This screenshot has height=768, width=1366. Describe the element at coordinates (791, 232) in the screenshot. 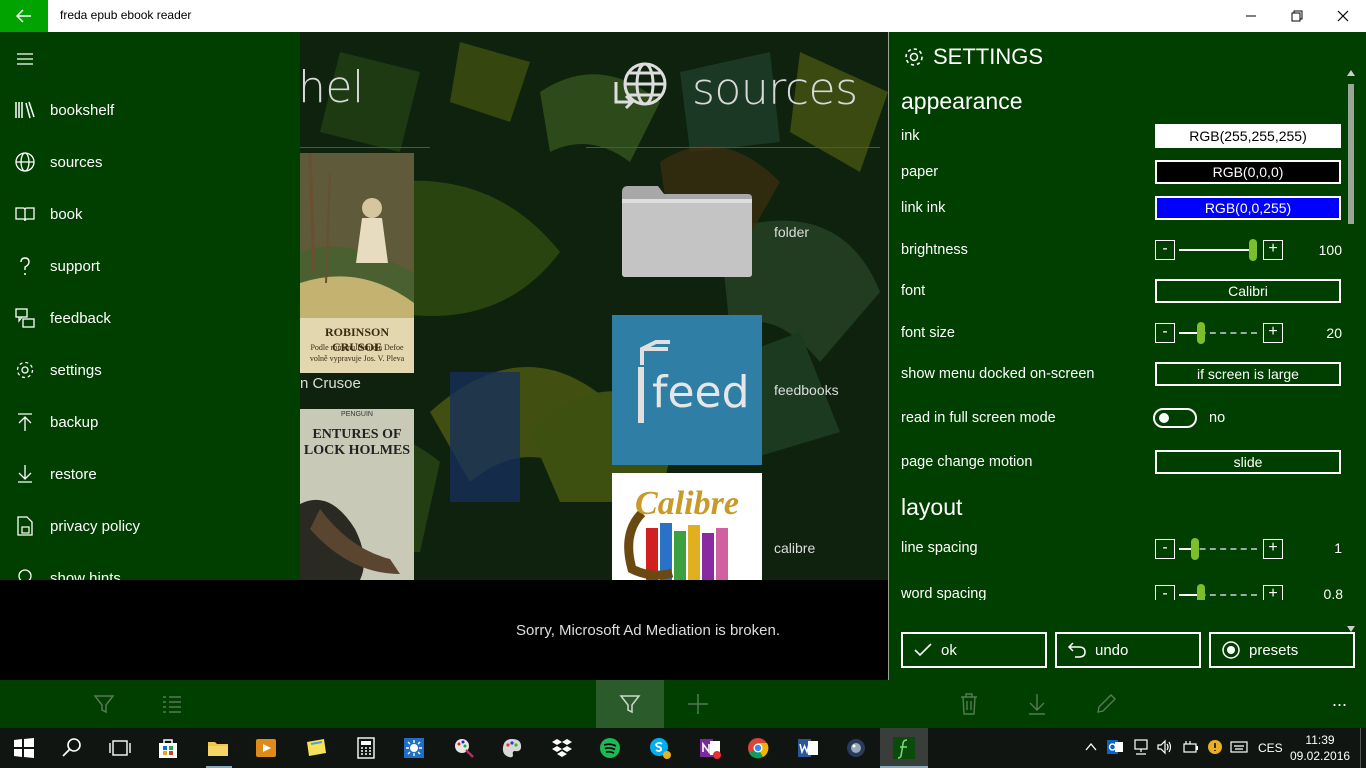

I see `source-label-folder: folder` at that location.